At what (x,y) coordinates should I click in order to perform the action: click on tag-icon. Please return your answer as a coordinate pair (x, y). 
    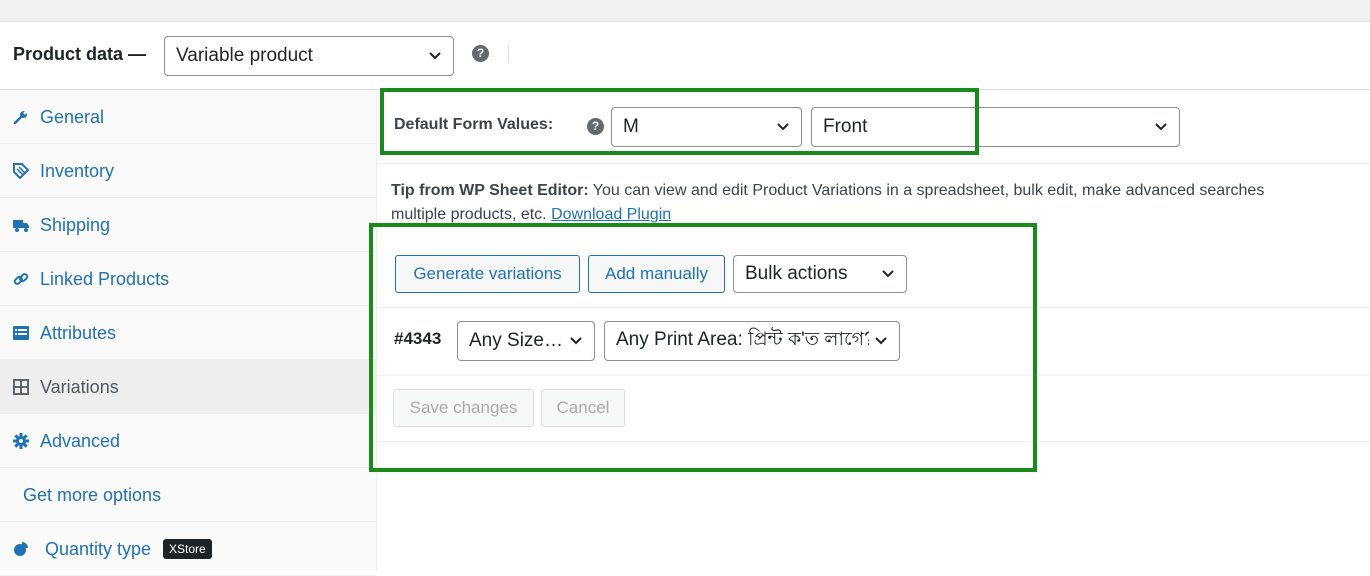
    Looking at the image, I should click on (21, 170).